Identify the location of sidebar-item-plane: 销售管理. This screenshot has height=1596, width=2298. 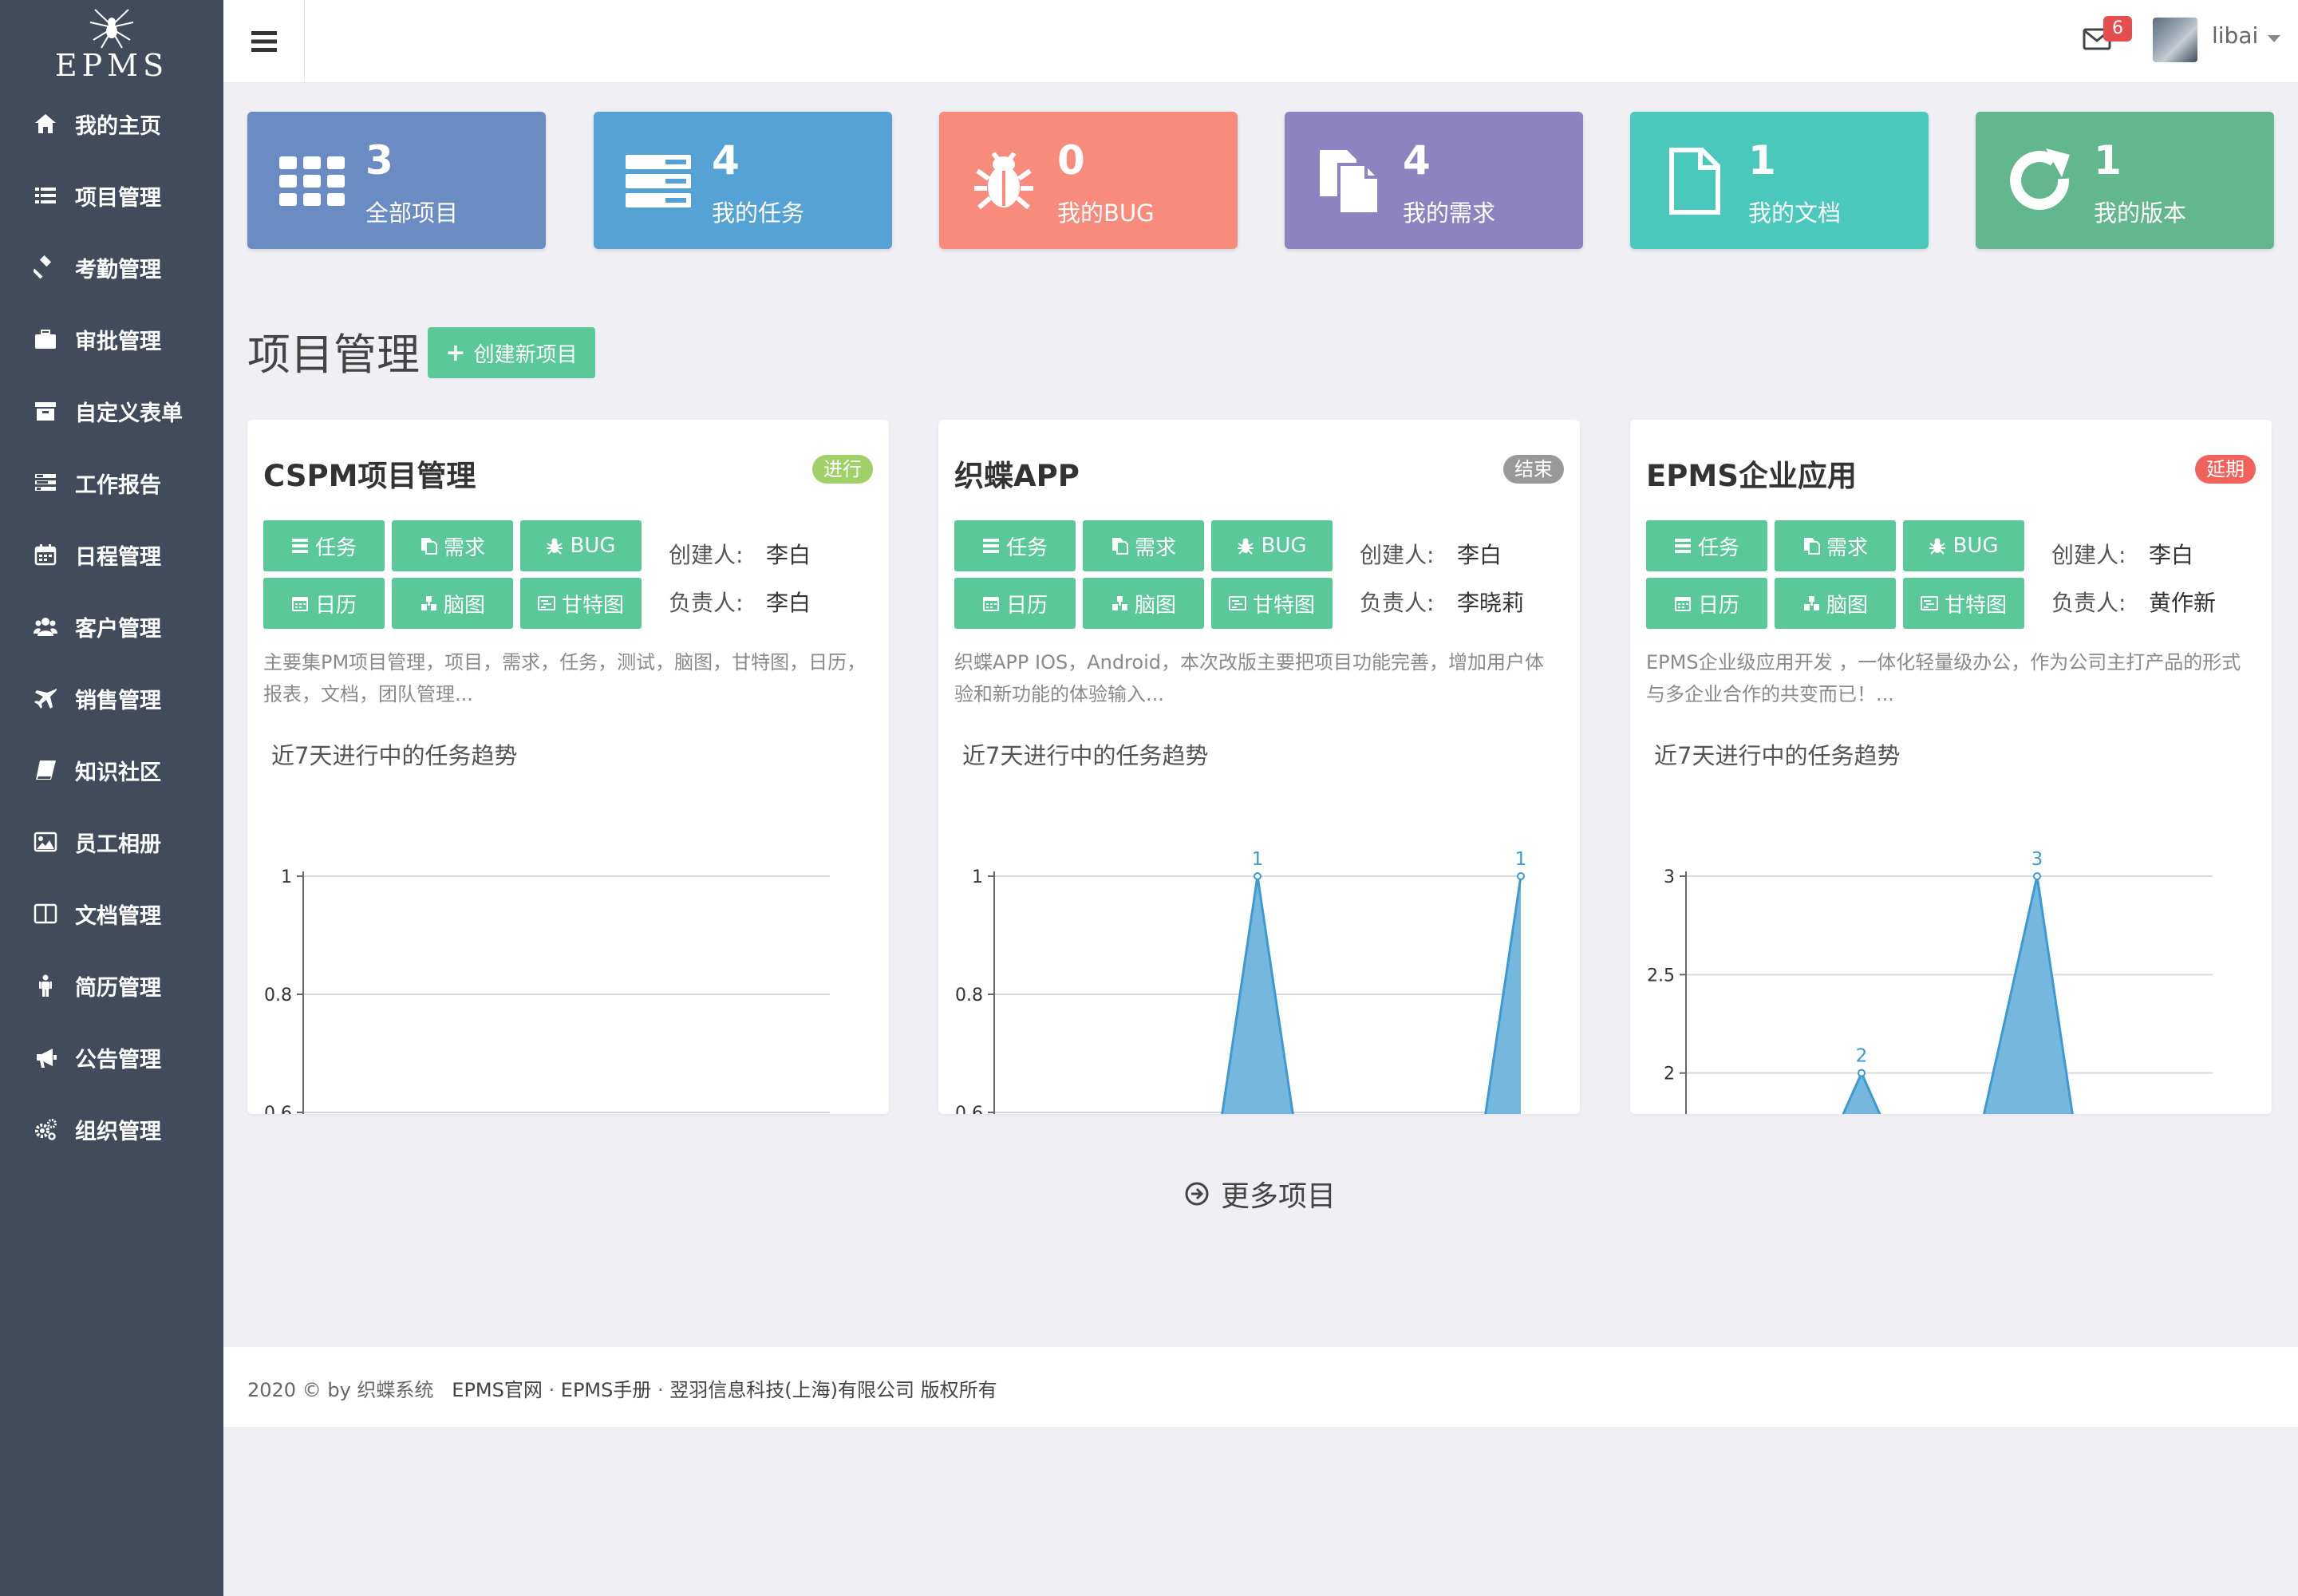
(112, 698).